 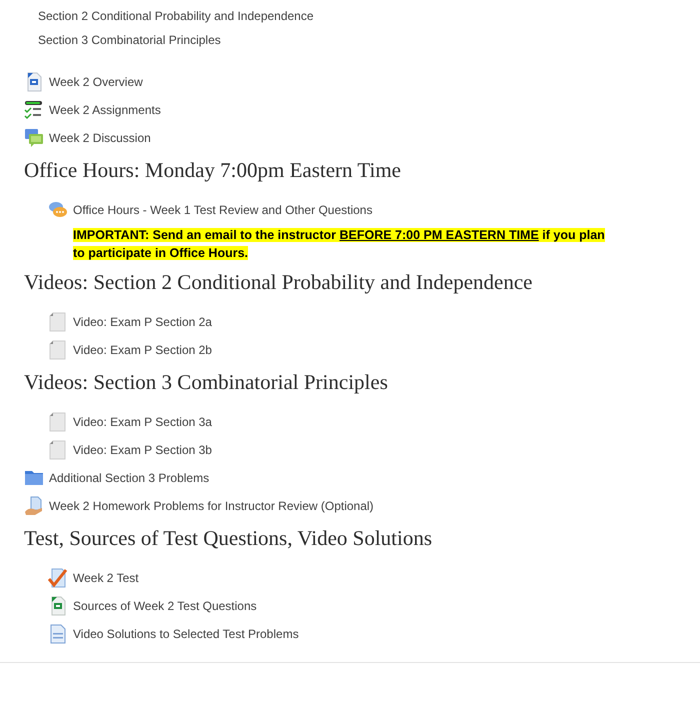 What do you see at coordinates (130, 40) in the screenshot?
I see `section-line: Section 3 Combinatorial Principles` at bounding box center [130, 40].